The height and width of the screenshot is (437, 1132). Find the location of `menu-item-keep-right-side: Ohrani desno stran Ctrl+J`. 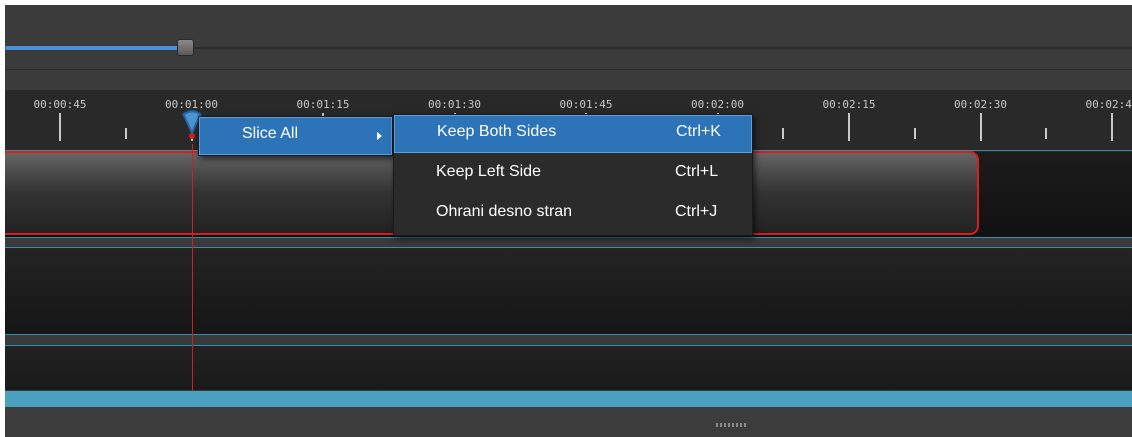

menu-item-keep-right-side: Ohrani desno stran Ctrl+J is located at coordinates (573, 215).